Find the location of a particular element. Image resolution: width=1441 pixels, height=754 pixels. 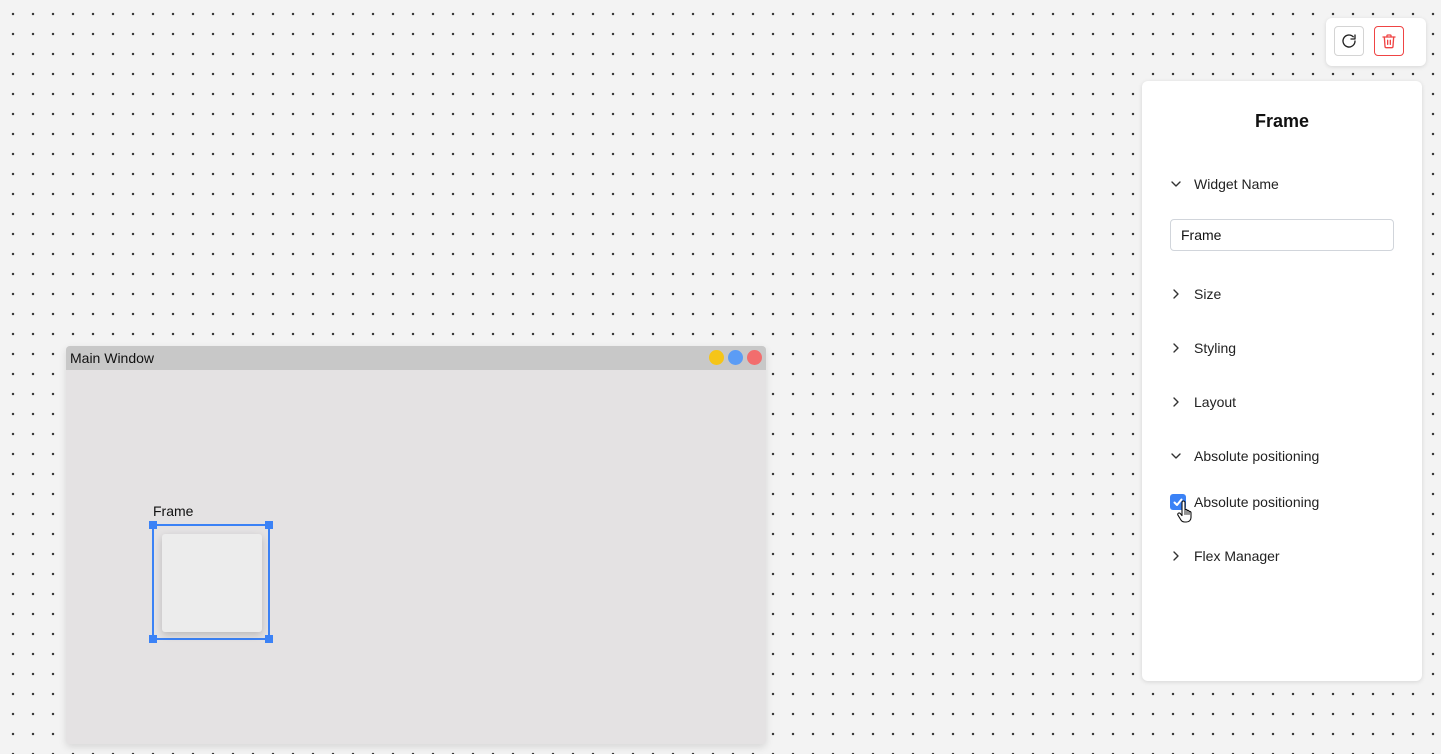

frame-selection is located at coordinates (211, 582).